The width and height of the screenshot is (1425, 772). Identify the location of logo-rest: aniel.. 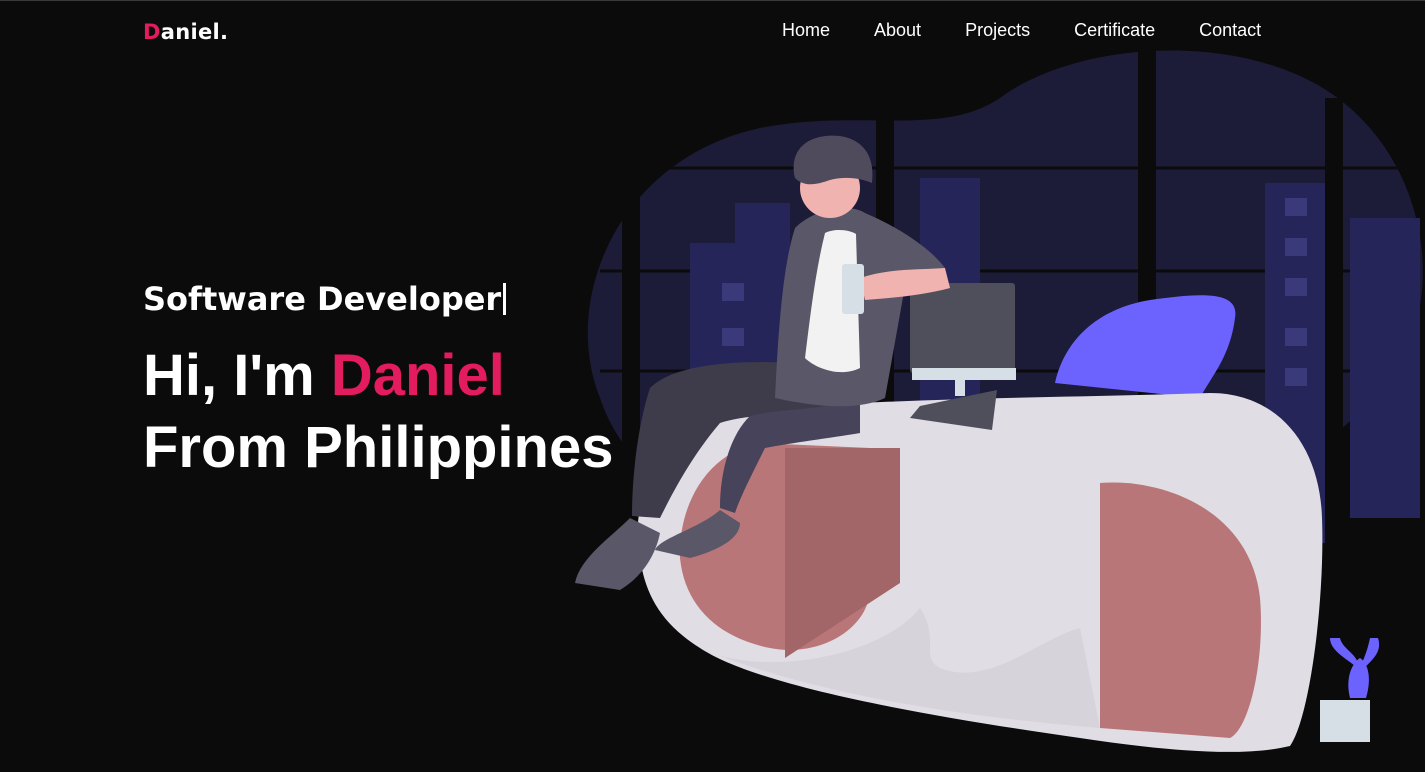
(194, 32).